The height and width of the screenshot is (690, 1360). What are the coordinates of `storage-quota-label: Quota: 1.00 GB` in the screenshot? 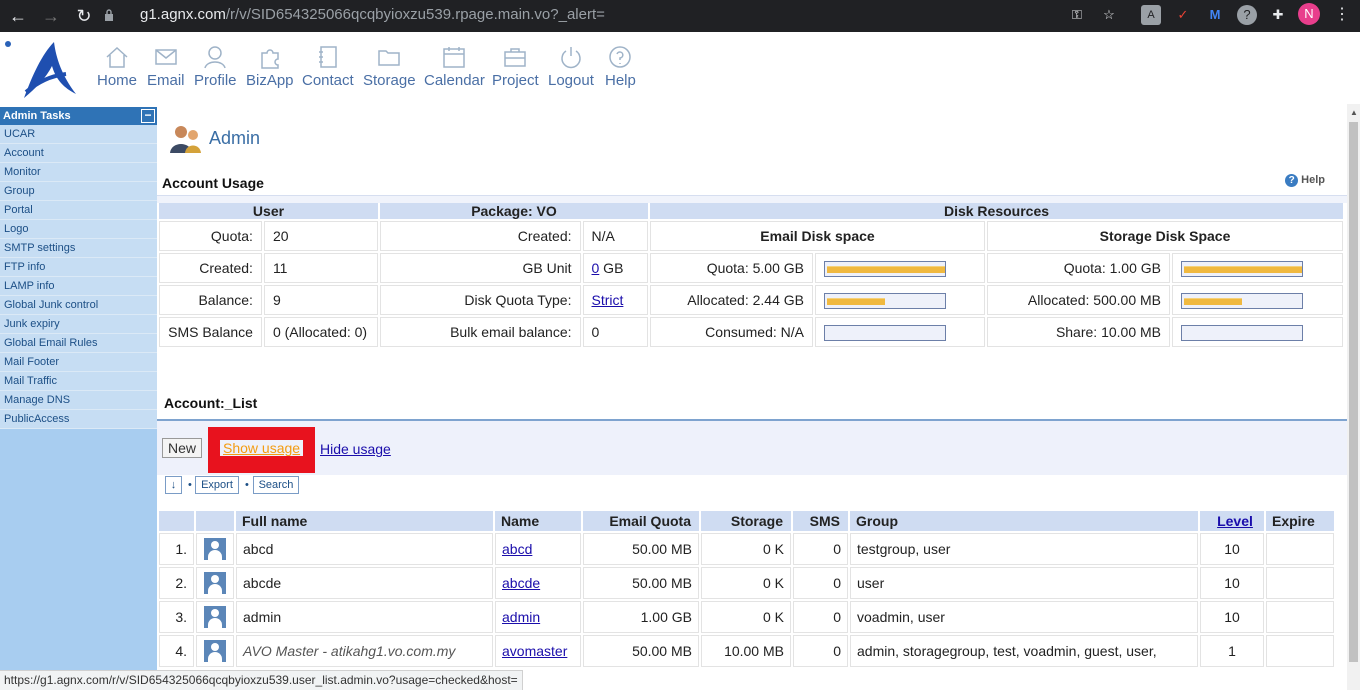 It's located at (1078, 268).